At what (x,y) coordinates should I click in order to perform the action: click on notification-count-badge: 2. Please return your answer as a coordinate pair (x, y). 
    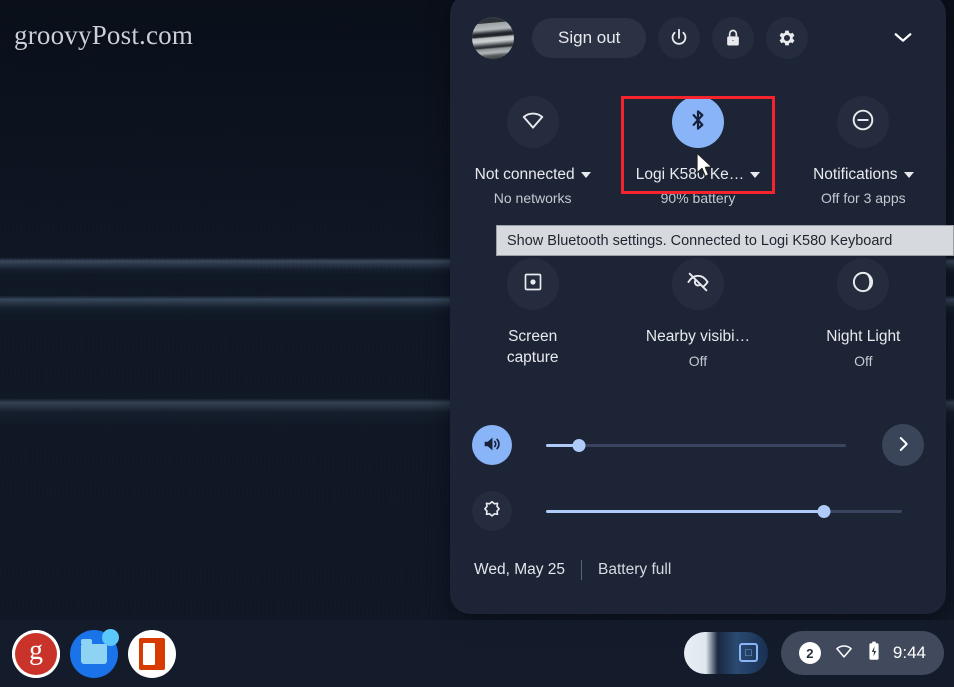
    Looking at the image, I should click on (809, 653).